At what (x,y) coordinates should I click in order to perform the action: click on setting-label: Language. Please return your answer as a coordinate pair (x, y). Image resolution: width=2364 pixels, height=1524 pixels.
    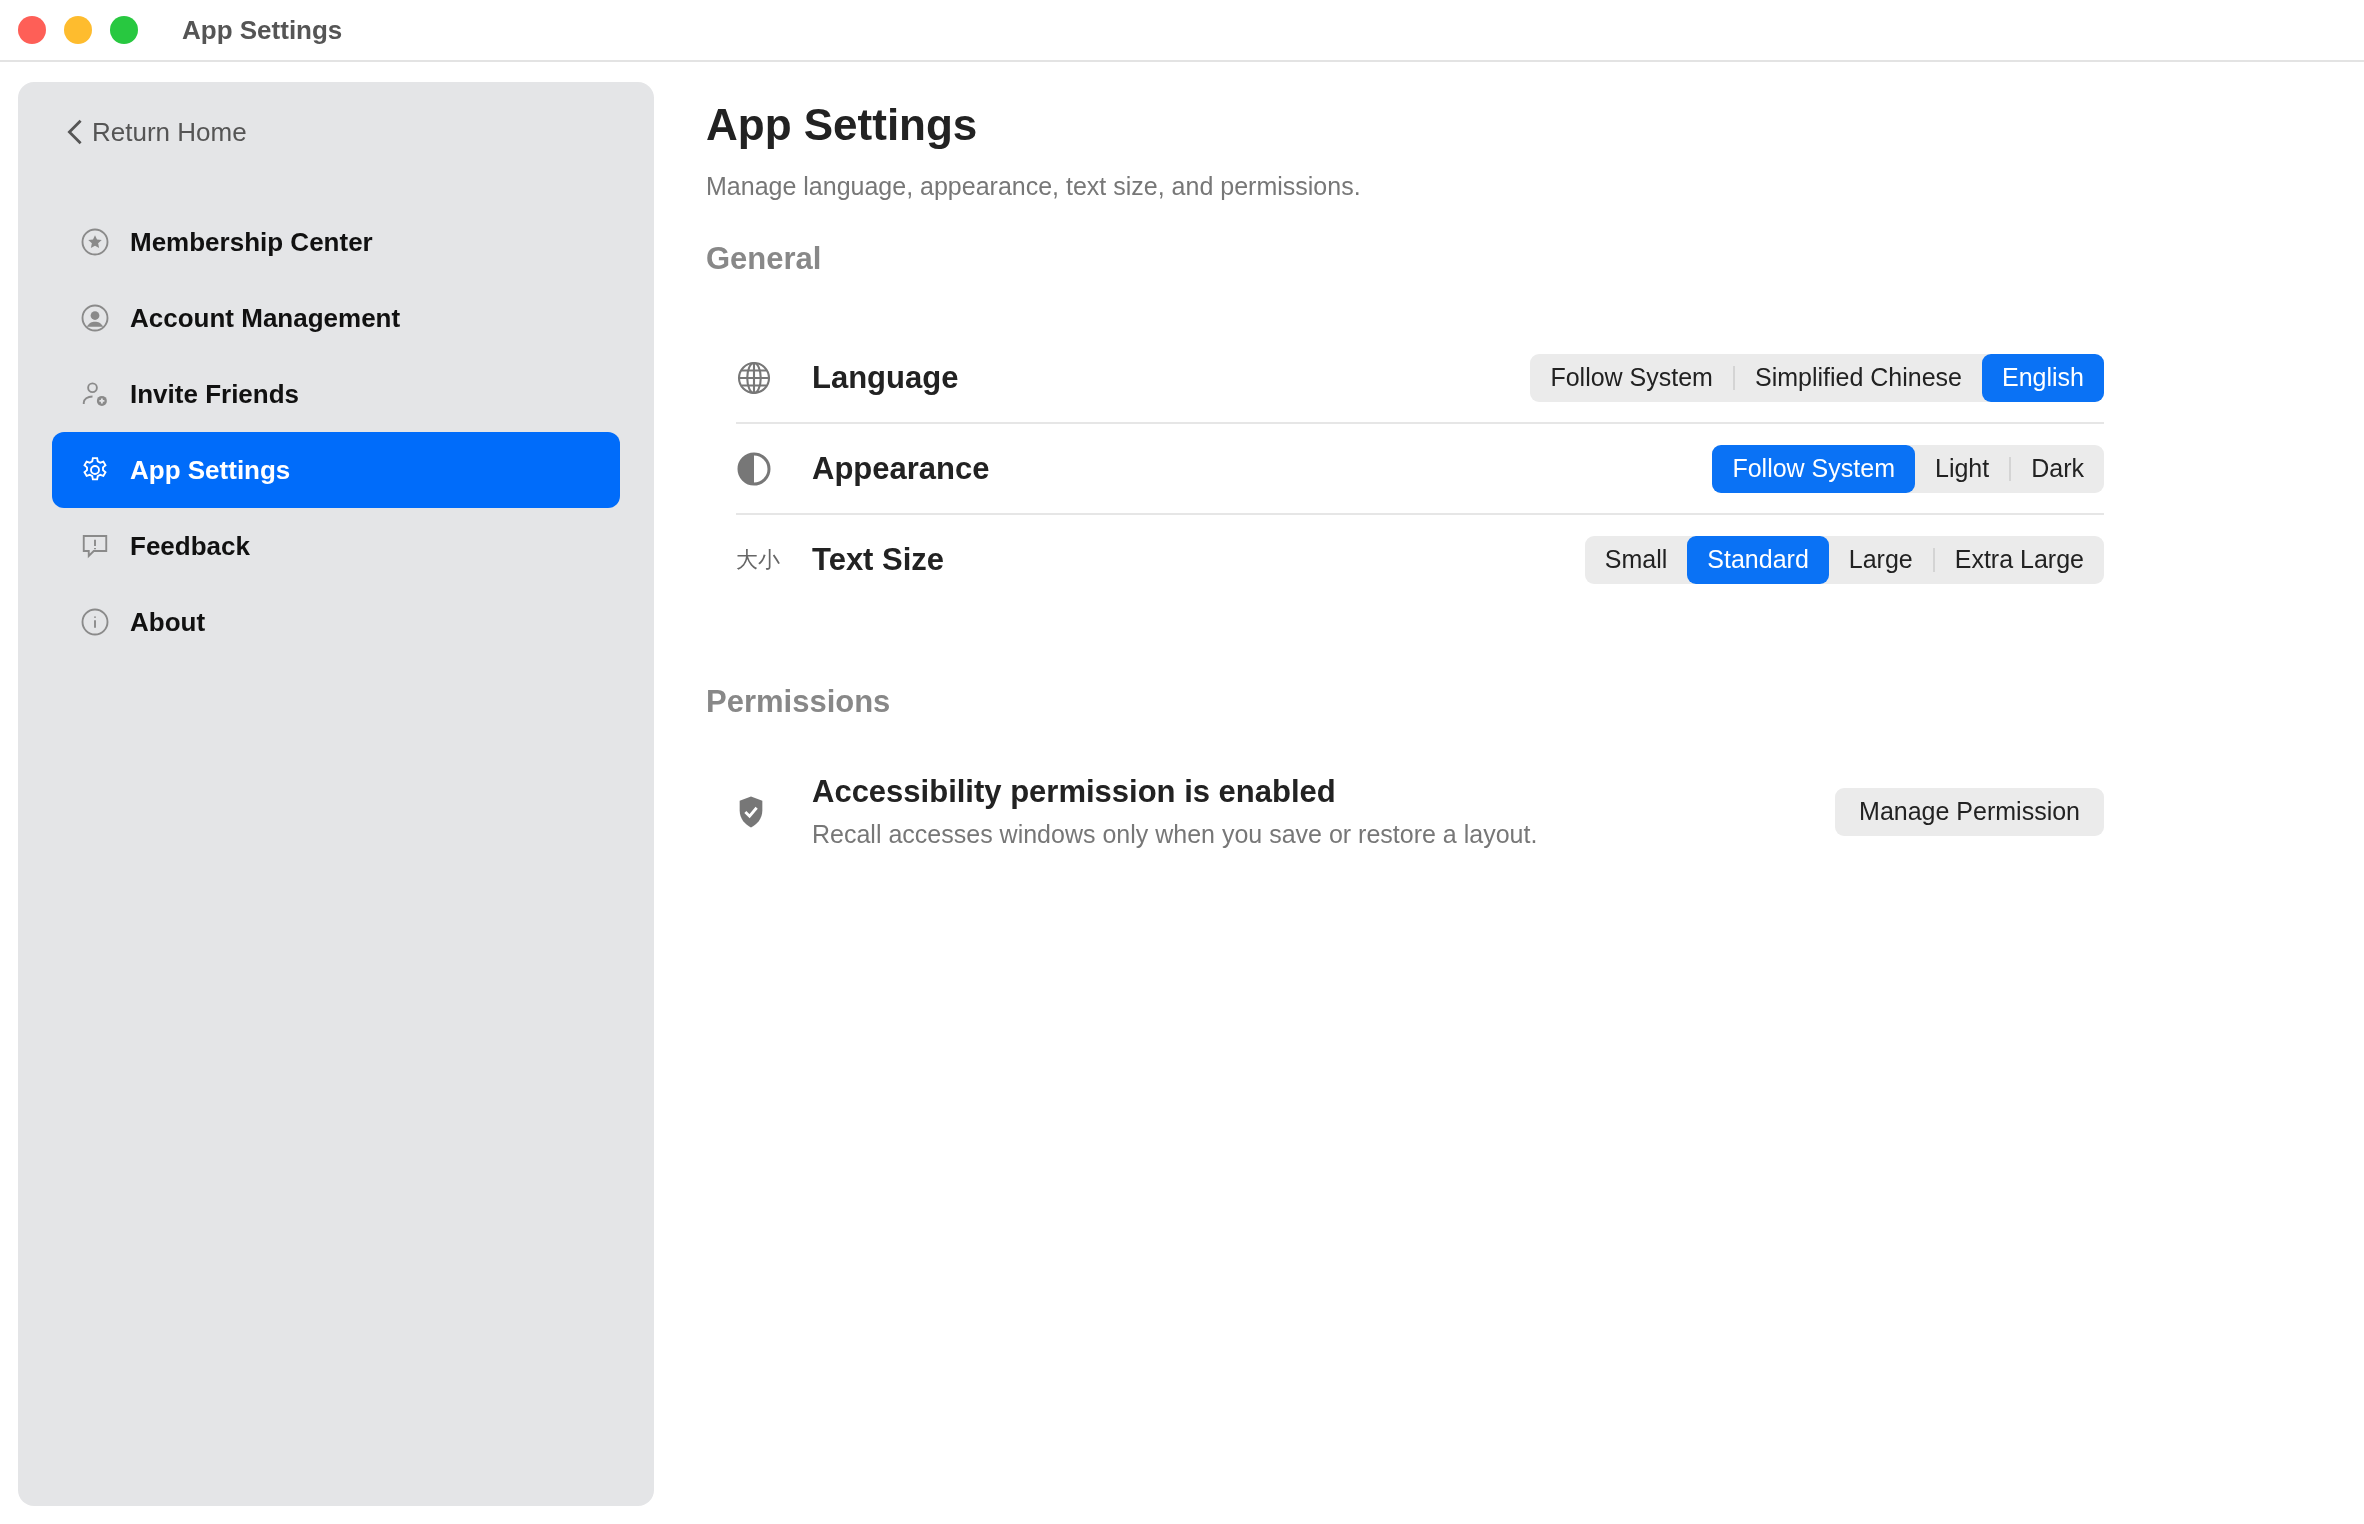
    Looking at the image, I should click on (886, 377).